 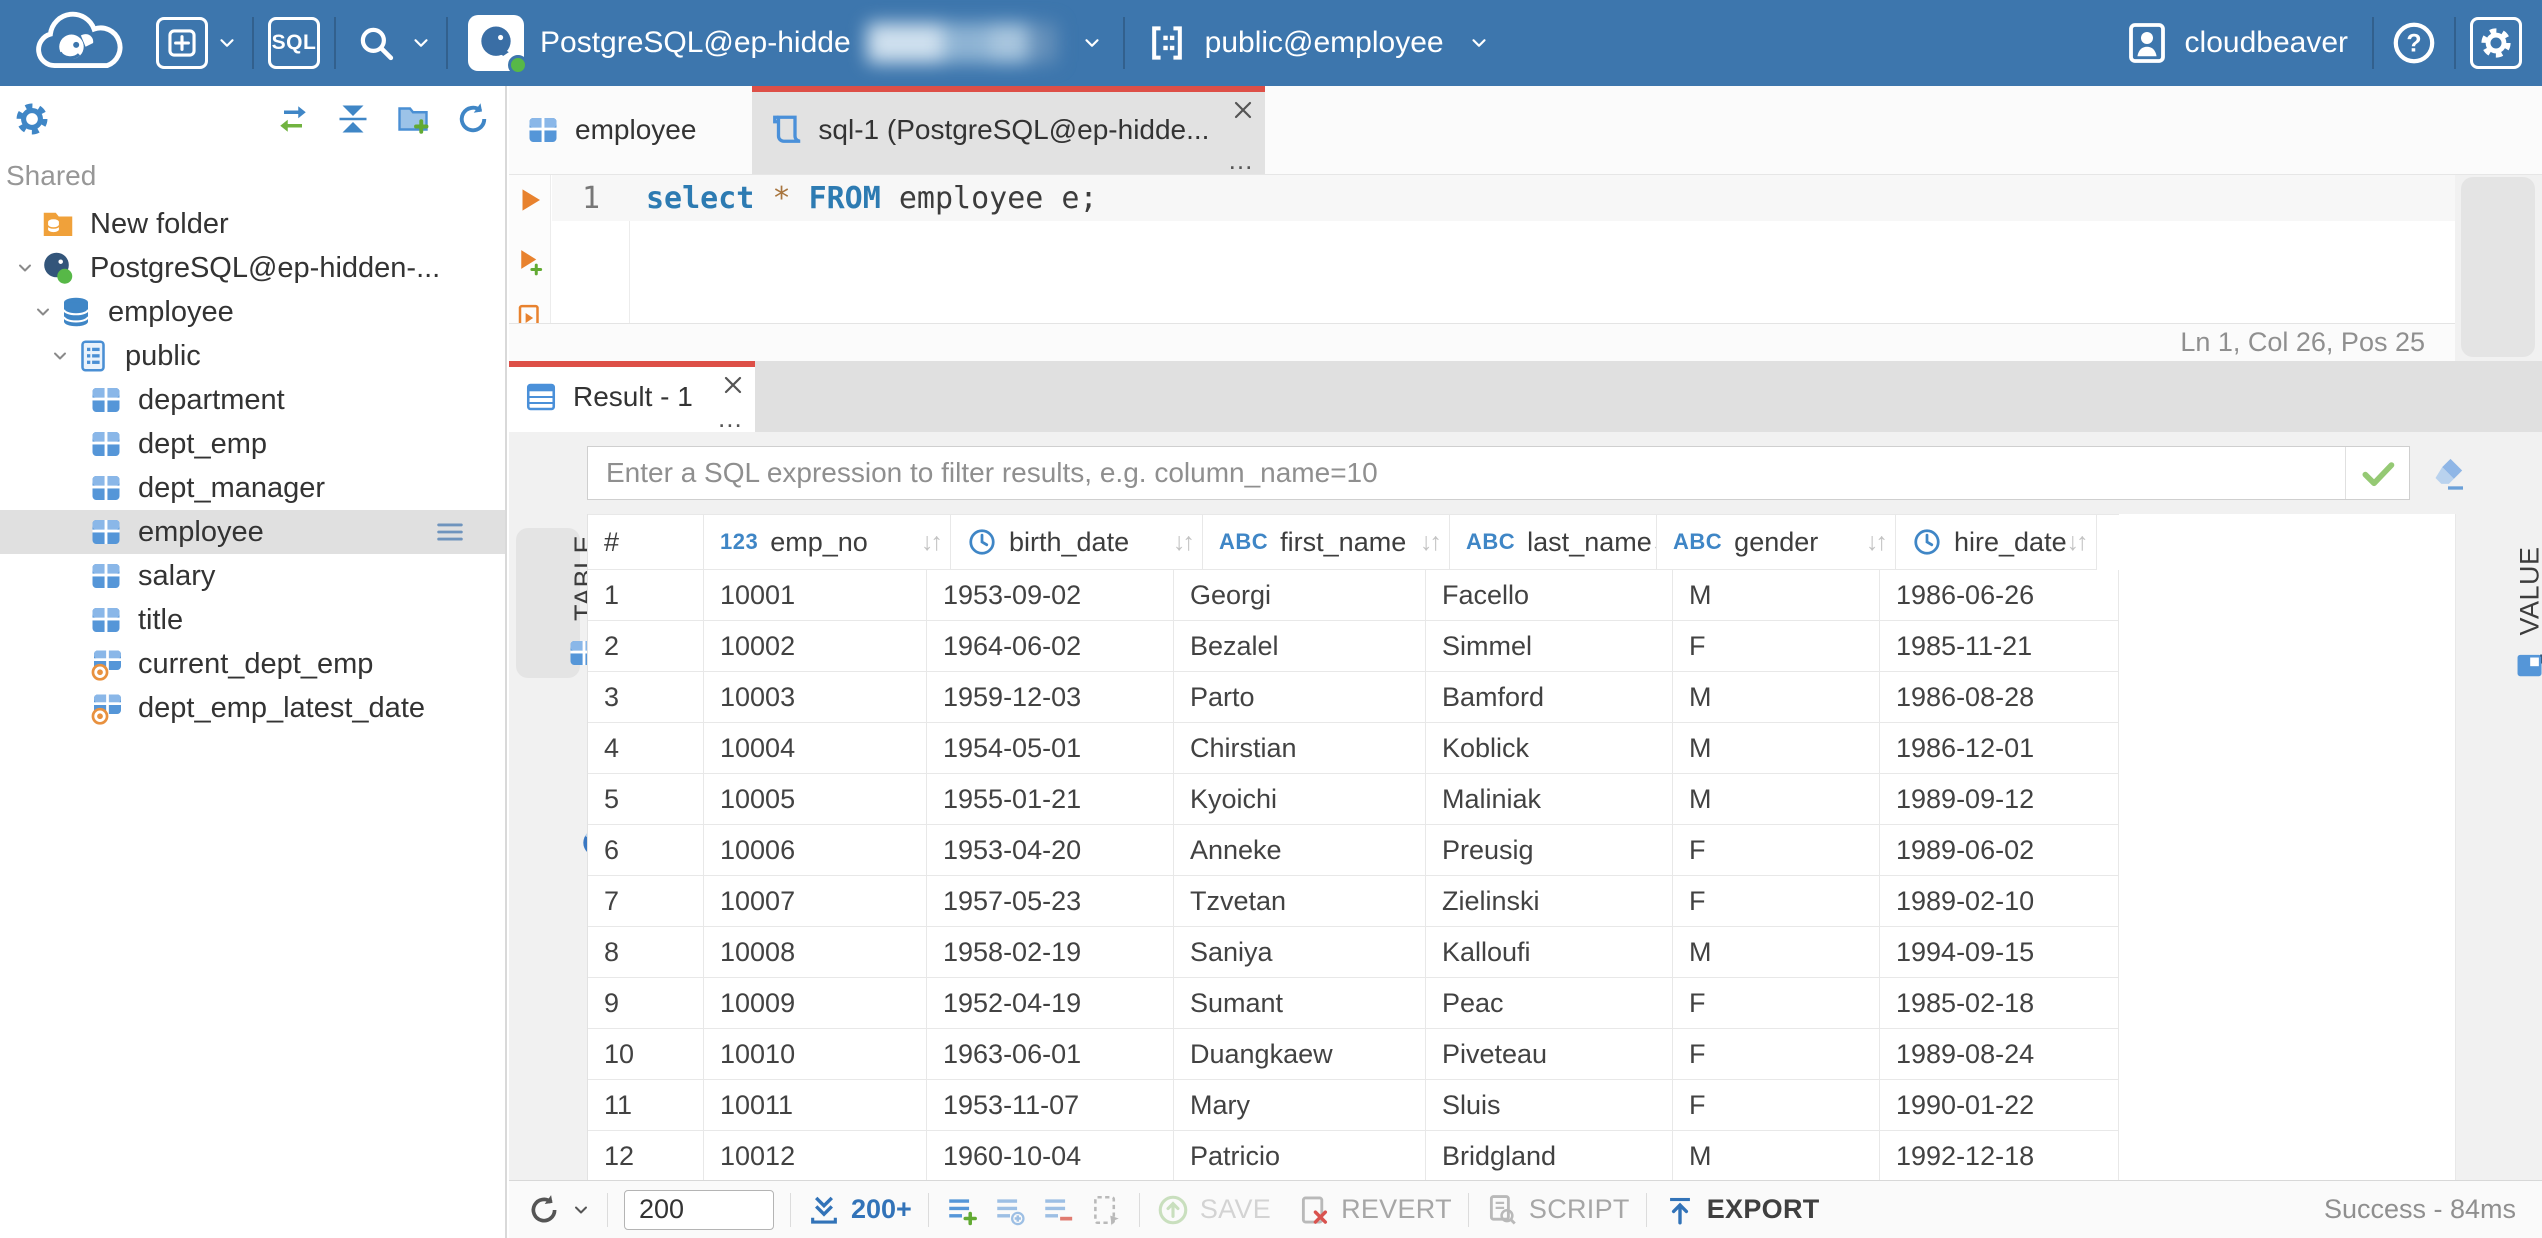 I want to click on tab-table-view: TABLE, so click(x=557, y=603).